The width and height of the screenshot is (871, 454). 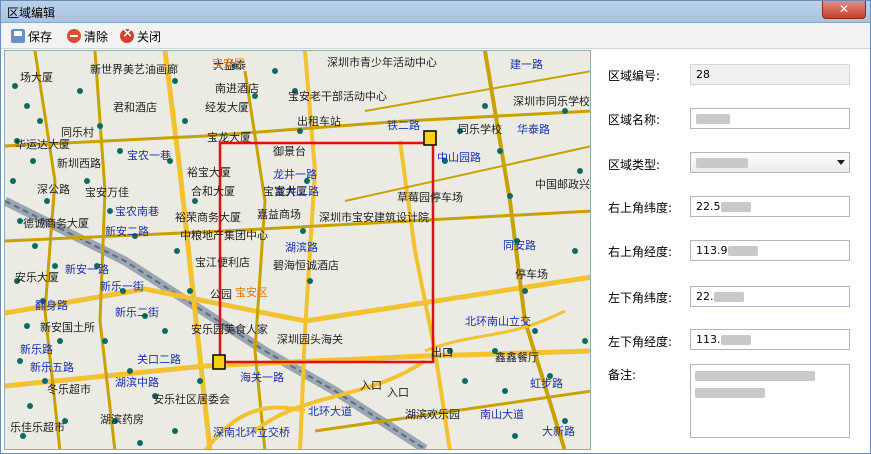 I want to click on map-label: 宝农南巷, so click(x=137, y=211).